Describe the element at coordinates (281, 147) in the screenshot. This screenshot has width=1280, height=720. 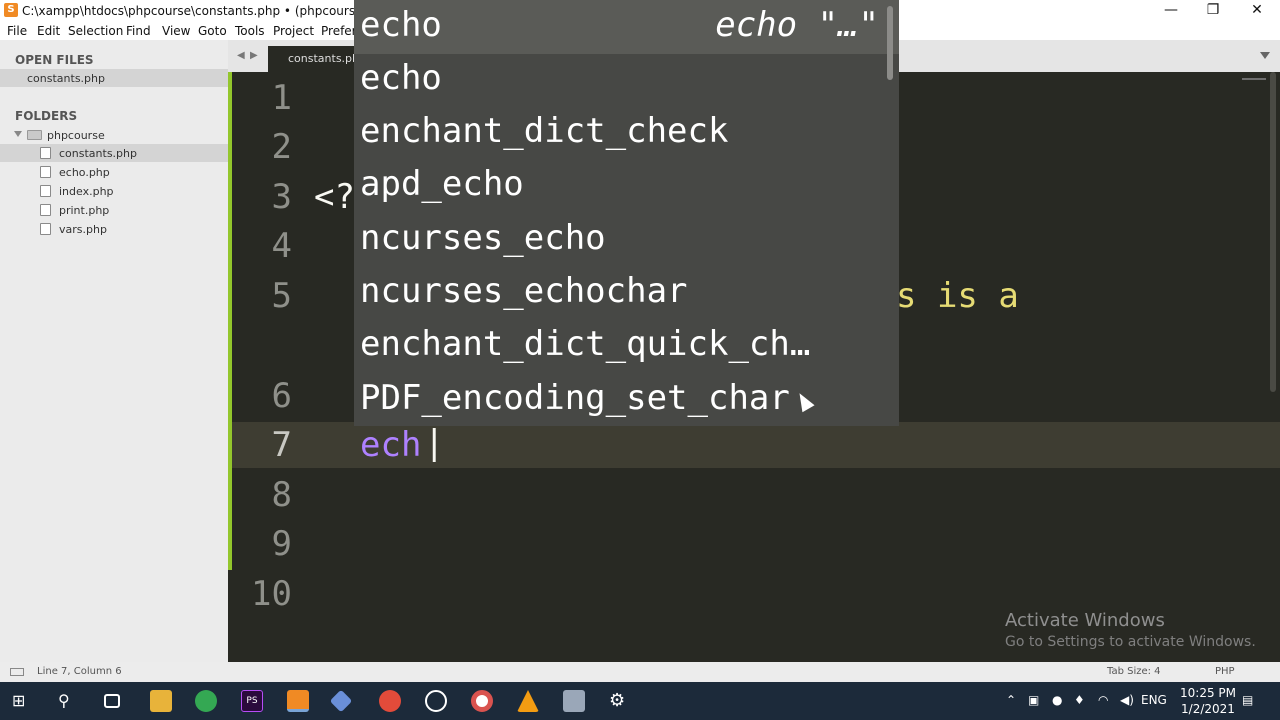
I see `line-number: 2` at that location.